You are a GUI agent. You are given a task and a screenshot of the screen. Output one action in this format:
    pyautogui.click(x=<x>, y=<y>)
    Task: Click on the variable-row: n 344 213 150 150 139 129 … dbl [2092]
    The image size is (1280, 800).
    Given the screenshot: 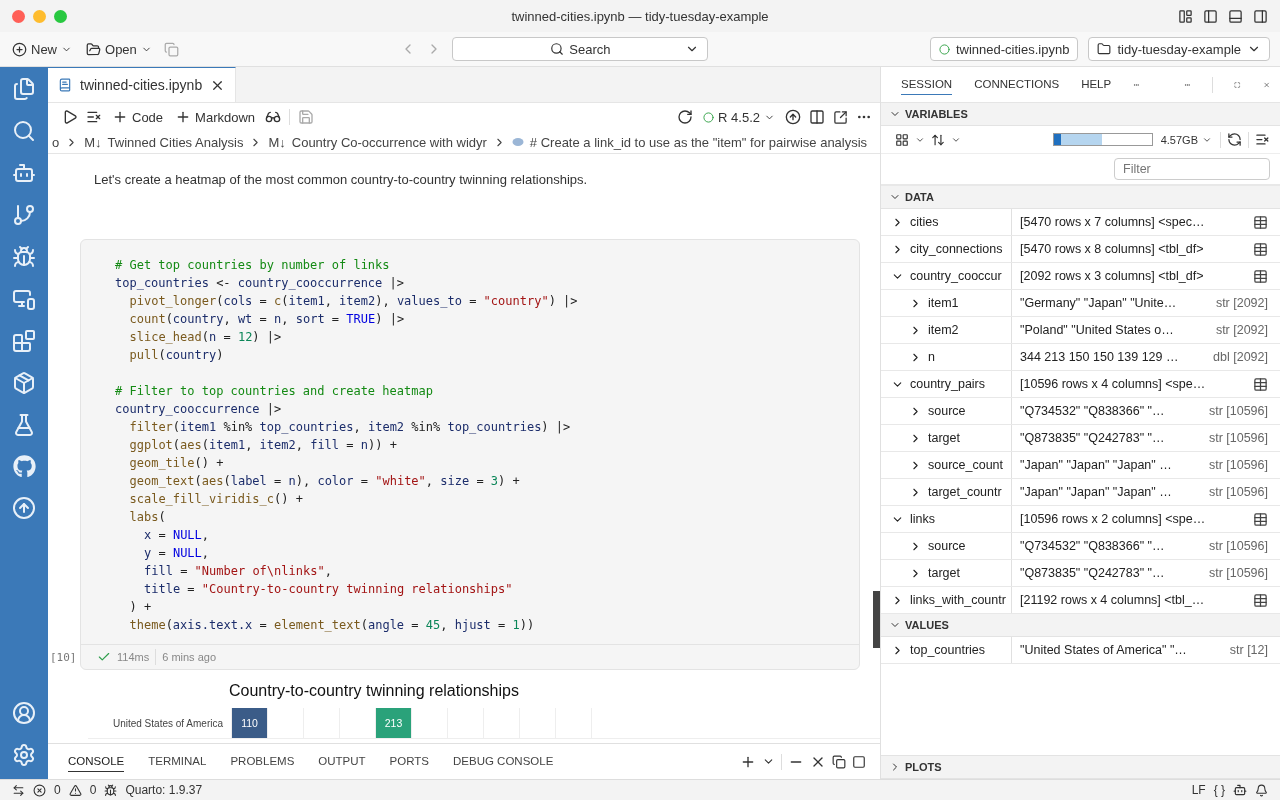 What is the action you would take?
    pyautogui.click(x=1080, y=357)
    